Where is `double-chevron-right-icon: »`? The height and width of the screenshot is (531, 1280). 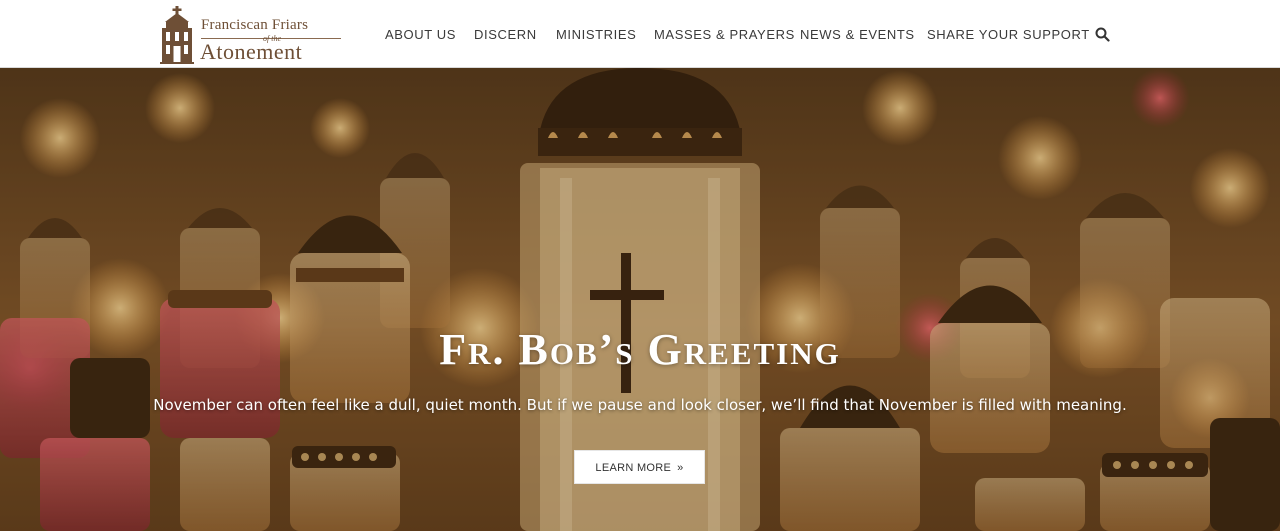 double-chevron-right-icon: » is located at coordinates (680, 468).